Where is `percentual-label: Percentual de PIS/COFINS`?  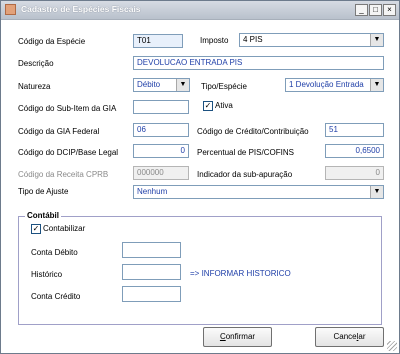 percentual-label: Percentual de PIS/COFINS is located at coordinates (245, 152).